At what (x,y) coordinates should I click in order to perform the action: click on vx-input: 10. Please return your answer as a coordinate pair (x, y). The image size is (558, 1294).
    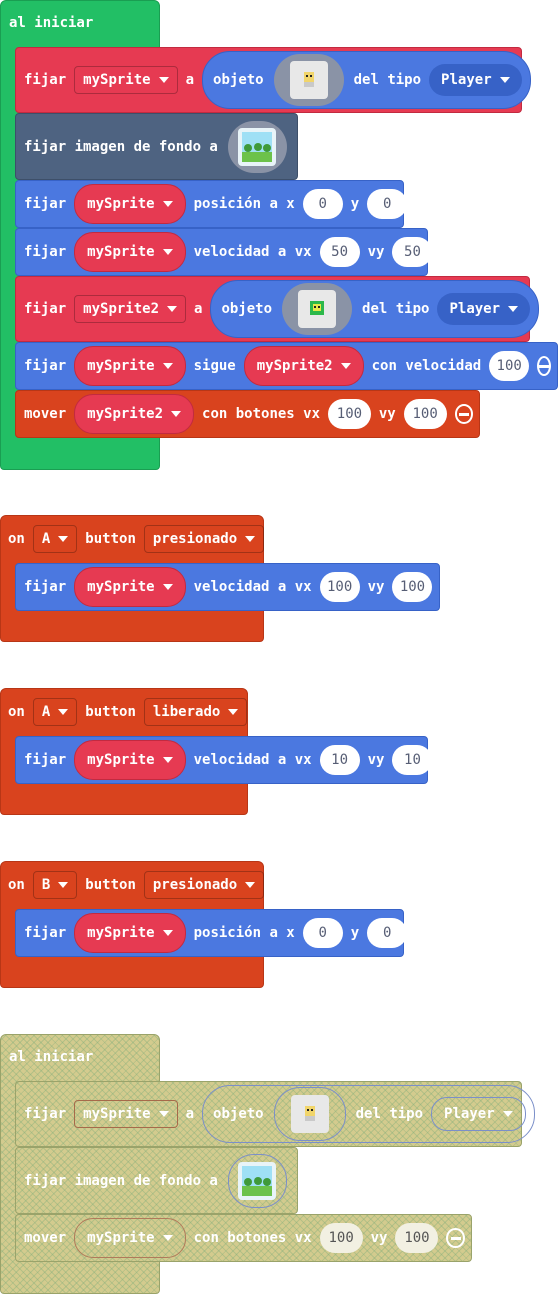
    Looking at the image, I should click on (339, 760).